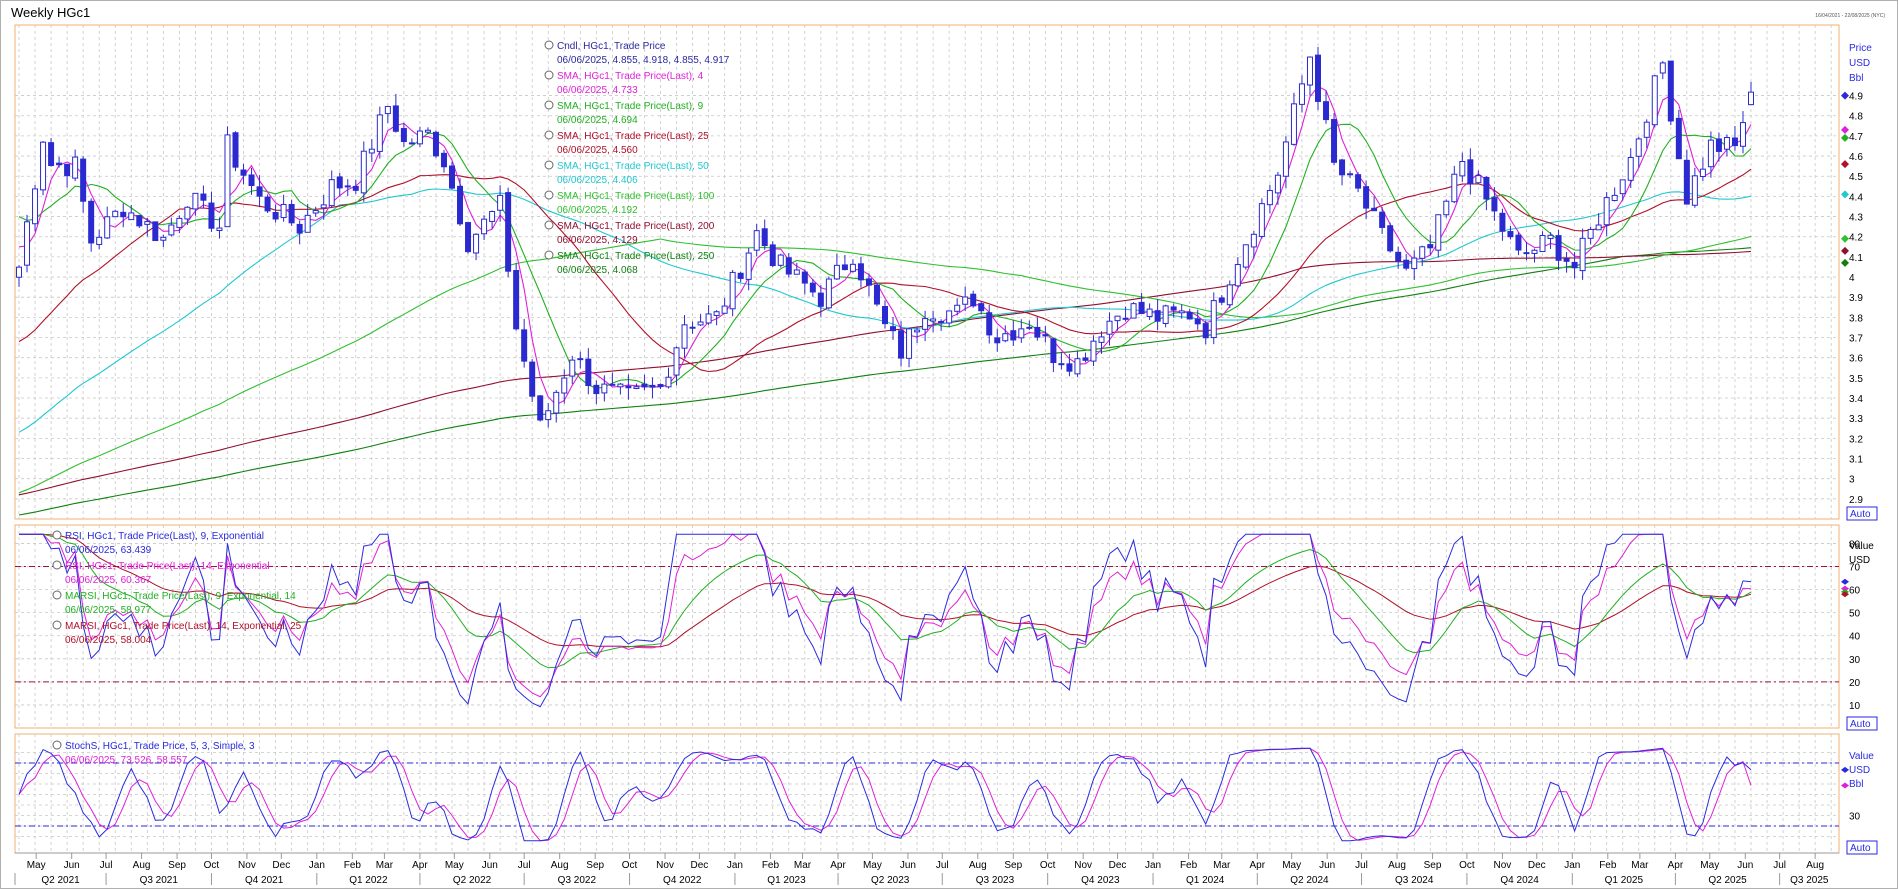 This screenshot has height=889, width=1898. I want to click on month-label: Apr, so click(420, 865).